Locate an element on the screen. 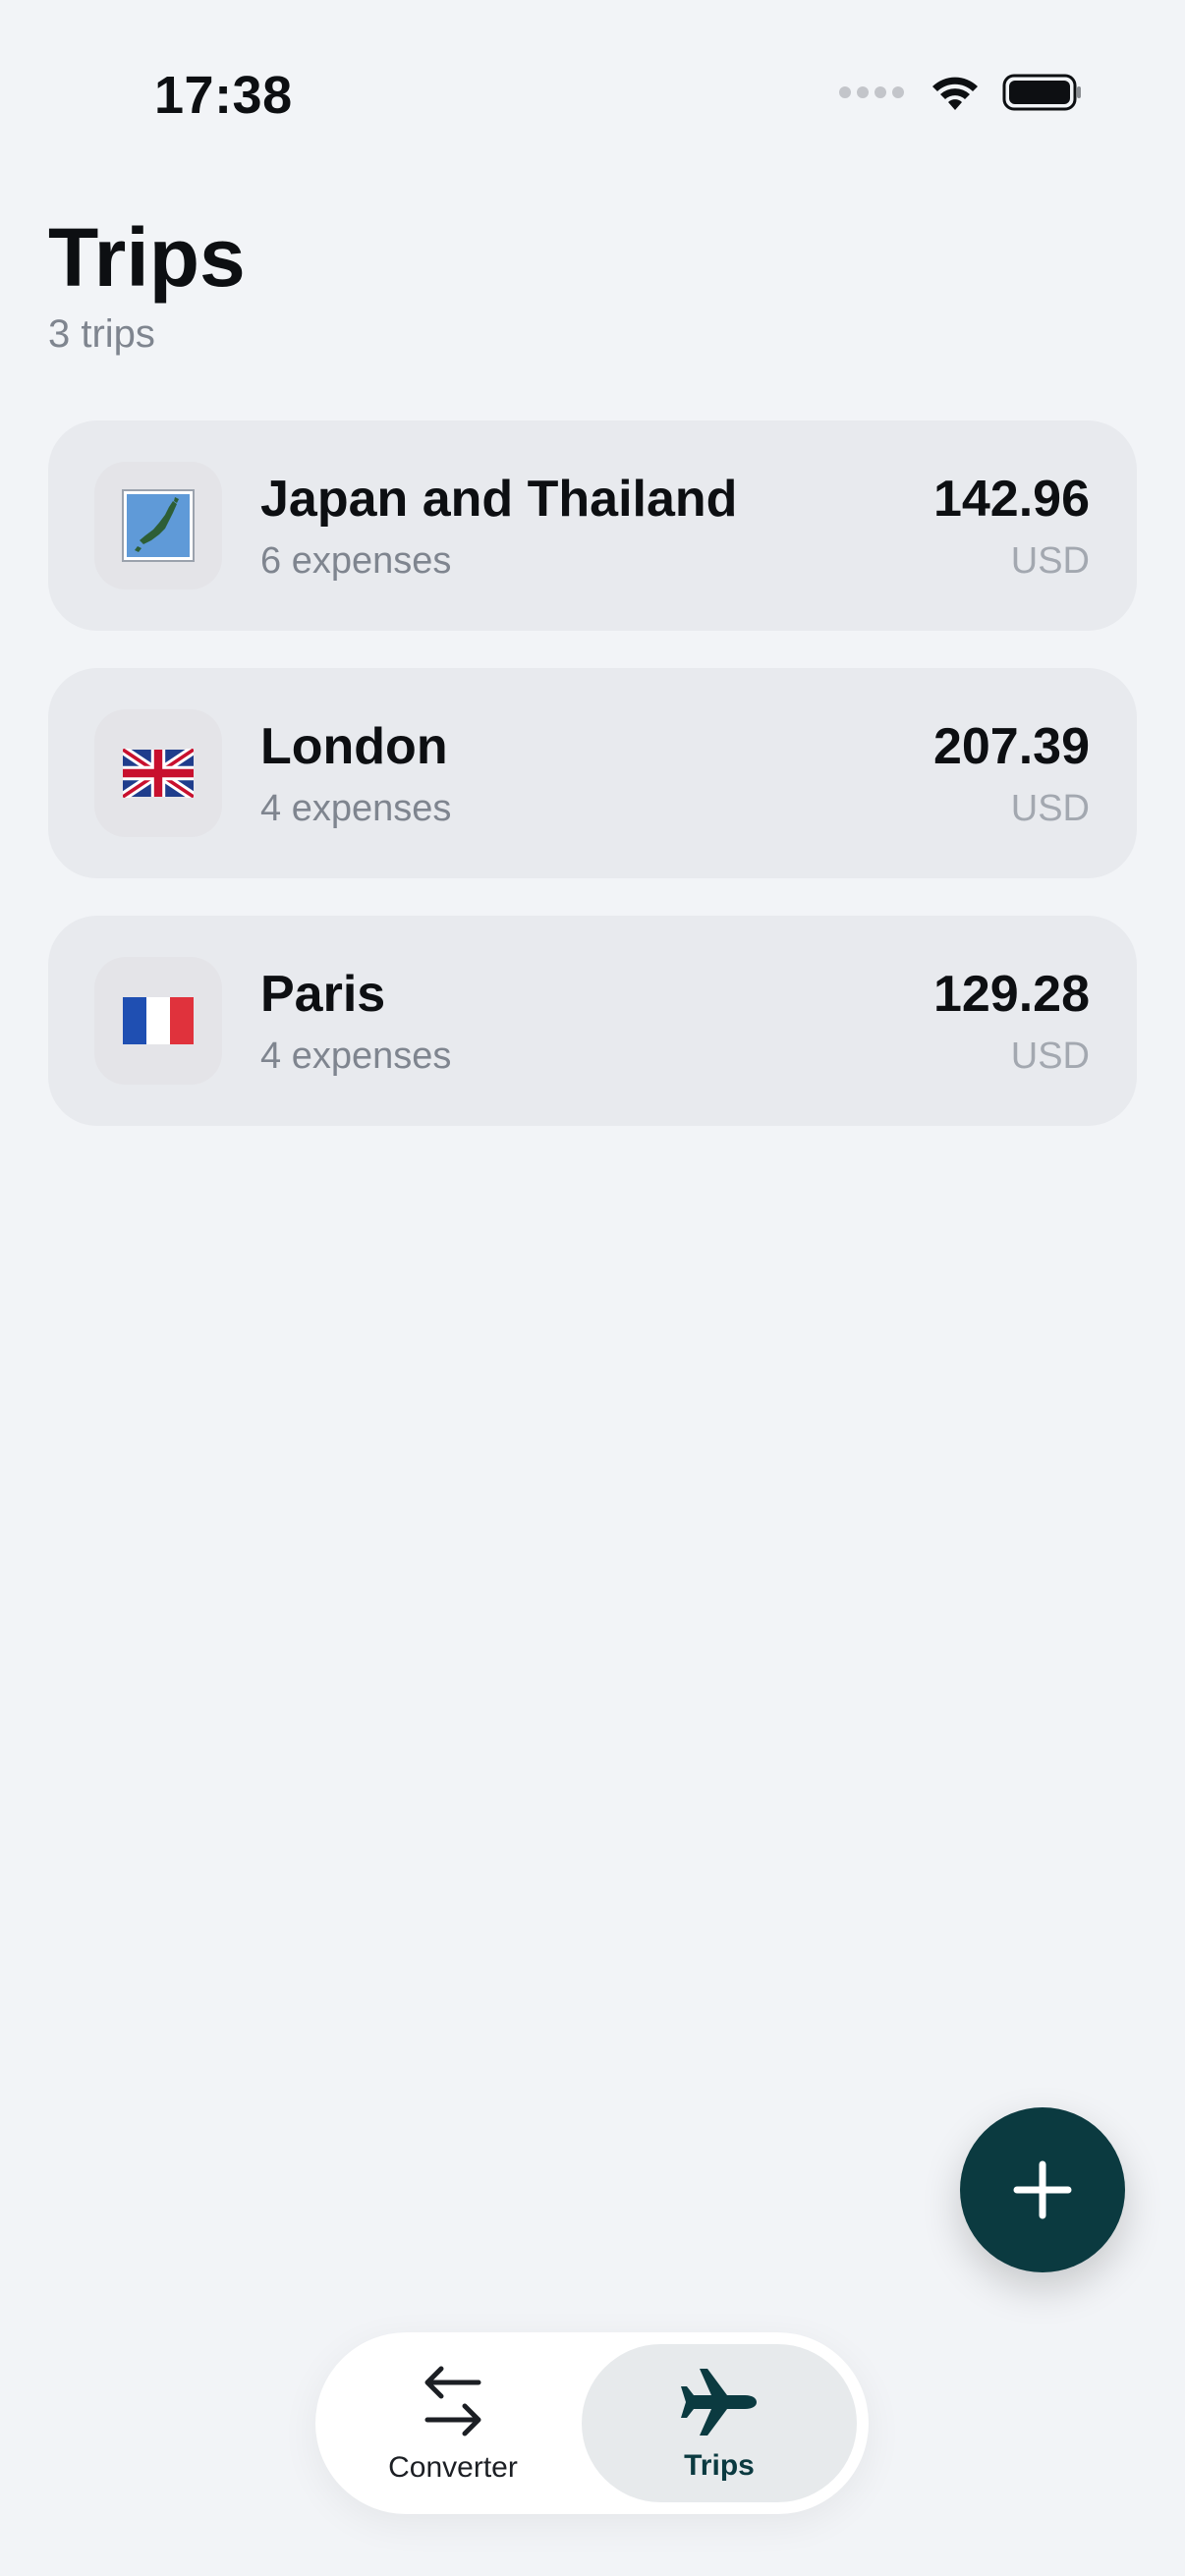 The image size is (1185, 2576). cellular-signal-icon is located at coordinates (872, 92).